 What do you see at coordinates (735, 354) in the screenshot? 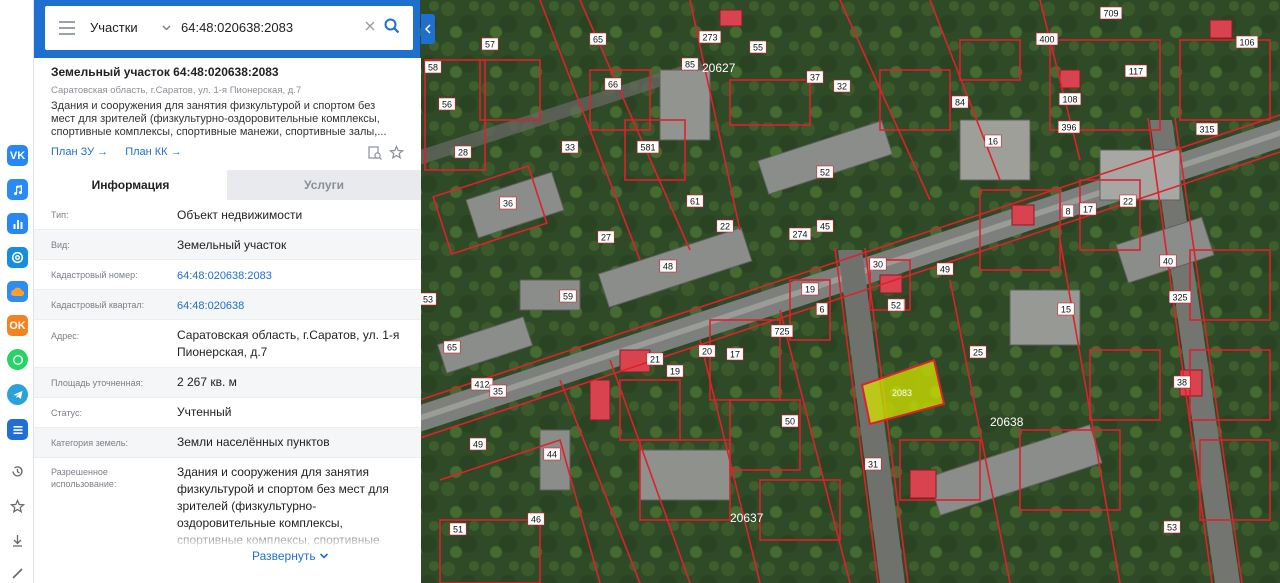
I see `house-number-label: 17` at bounding box center [735, 354].